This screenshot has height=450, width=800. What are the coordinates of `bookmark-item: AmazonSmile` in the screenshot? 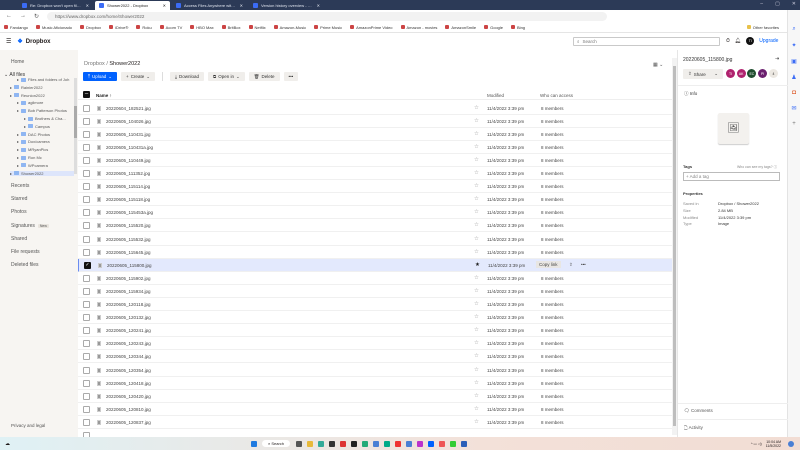 It's located at (460, 27).